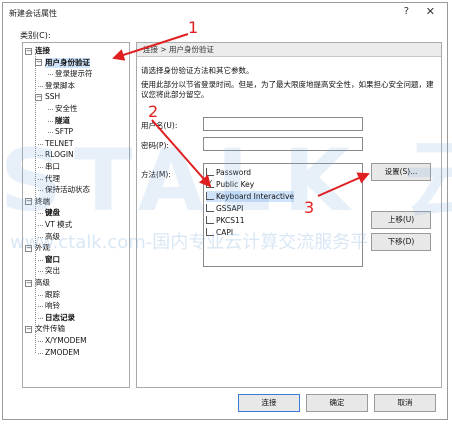 The width and height of the screenshot is (452, 424). Describe the element at coordinates (430, 11) in the screenshot. I see `close-icon: ✕` at that location.